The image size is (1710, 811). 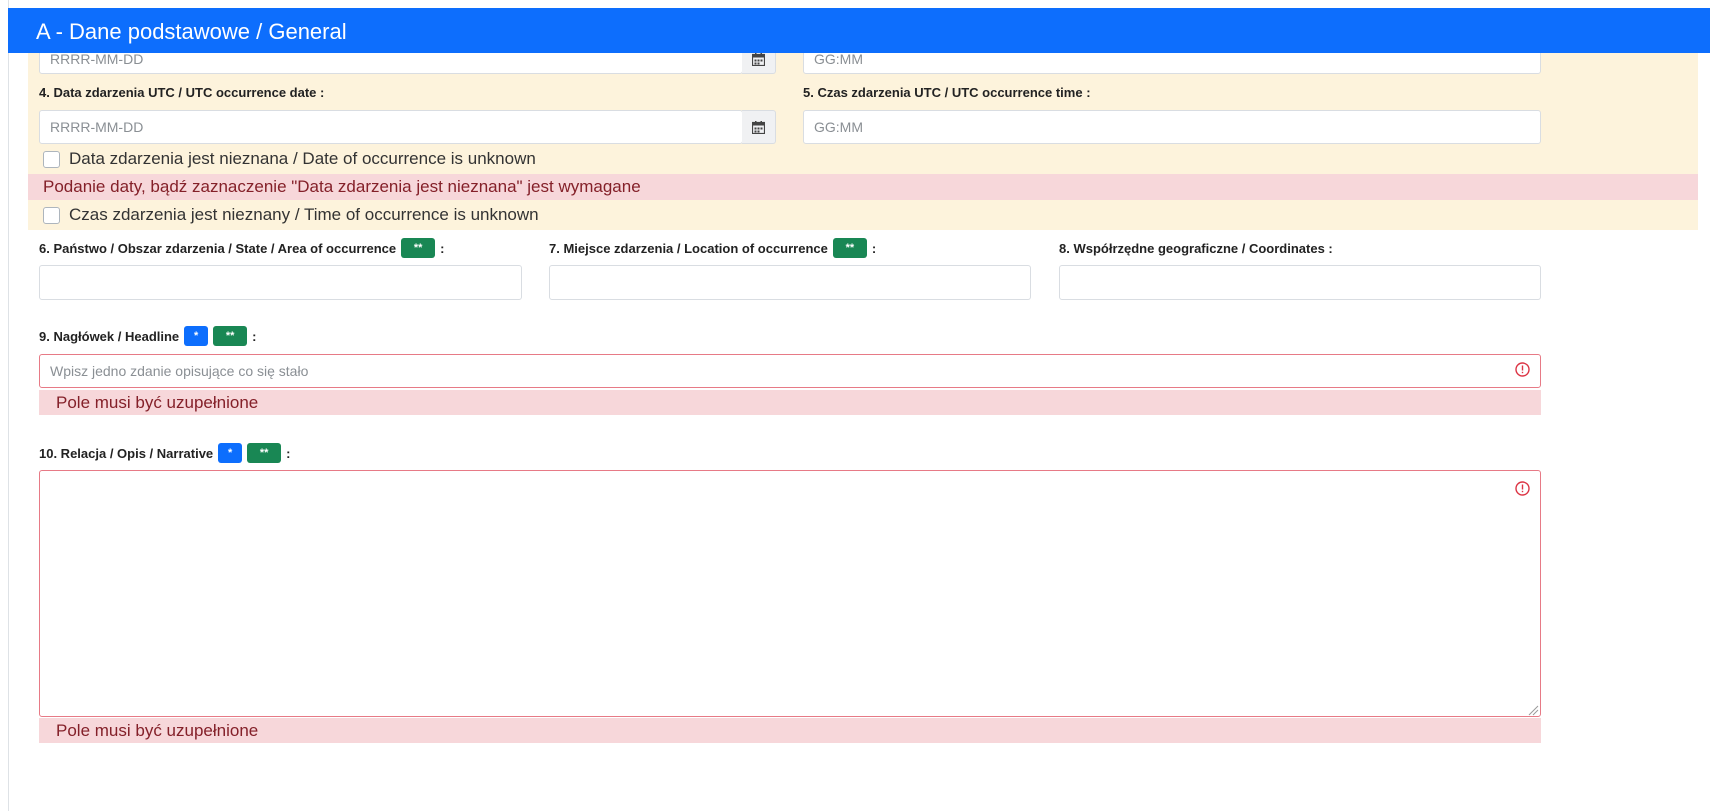 What do you see at coordinates (874, 248) in the screenshot?
I see `location-label-colon: :` at bounding box center [874, 248].